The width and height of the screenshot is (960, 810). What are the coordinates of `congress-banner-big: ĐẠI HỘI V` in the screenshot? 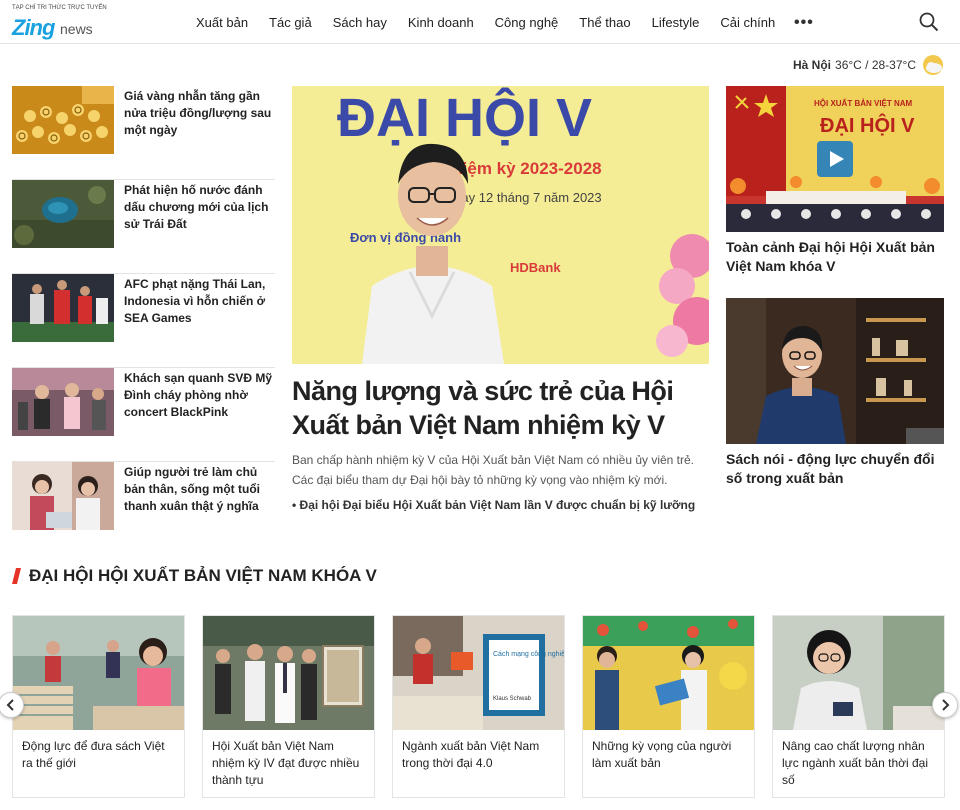 It's located at (867, 125).